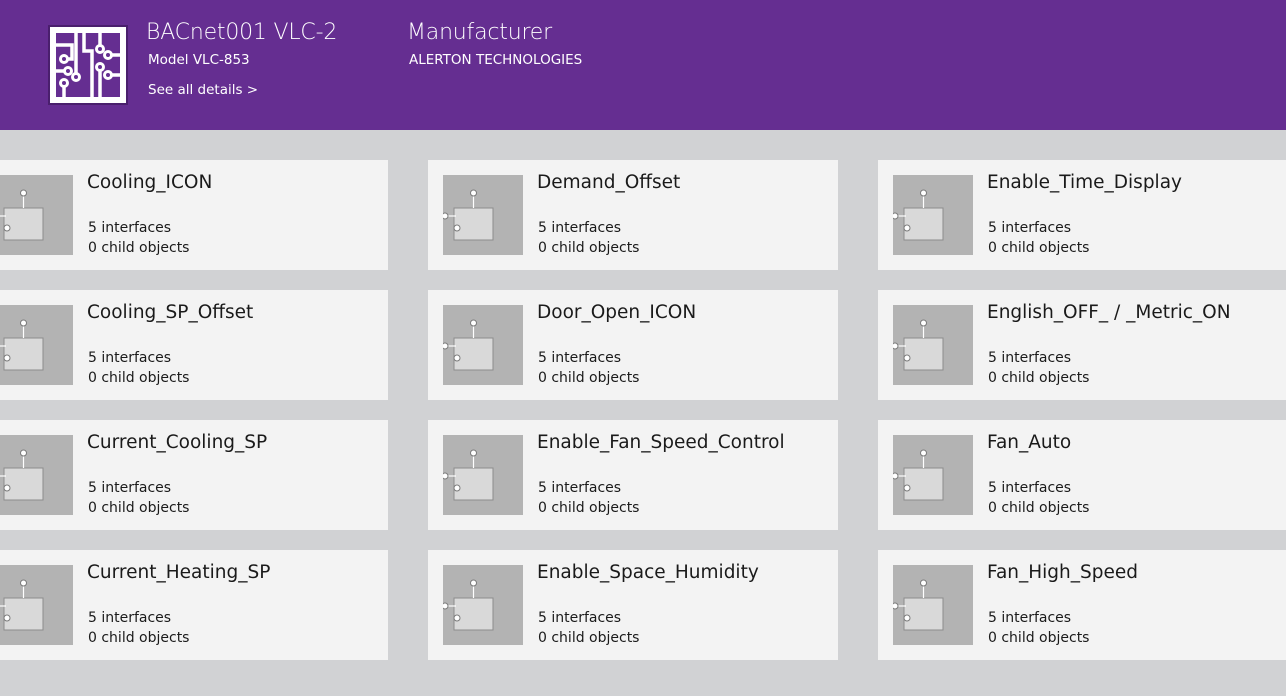 The width and height of the screenshot is (1286, 696). I want to click on object-name: Current_Cooling_SP, so click(177, 442).